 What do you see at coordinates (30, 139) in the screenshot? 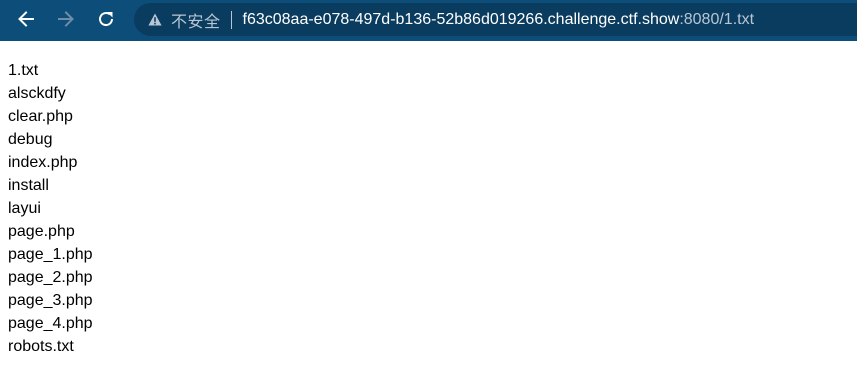
I see `list-item: debug` at bounding box center [30, 139].